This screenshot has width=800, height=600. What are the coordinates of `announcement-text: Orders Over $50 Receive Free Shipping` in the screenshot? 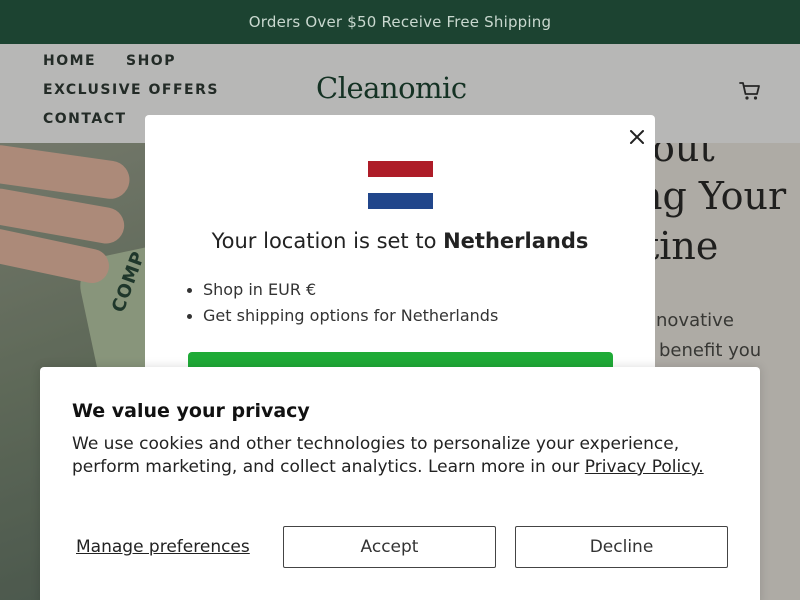 It's located at (400, 22).